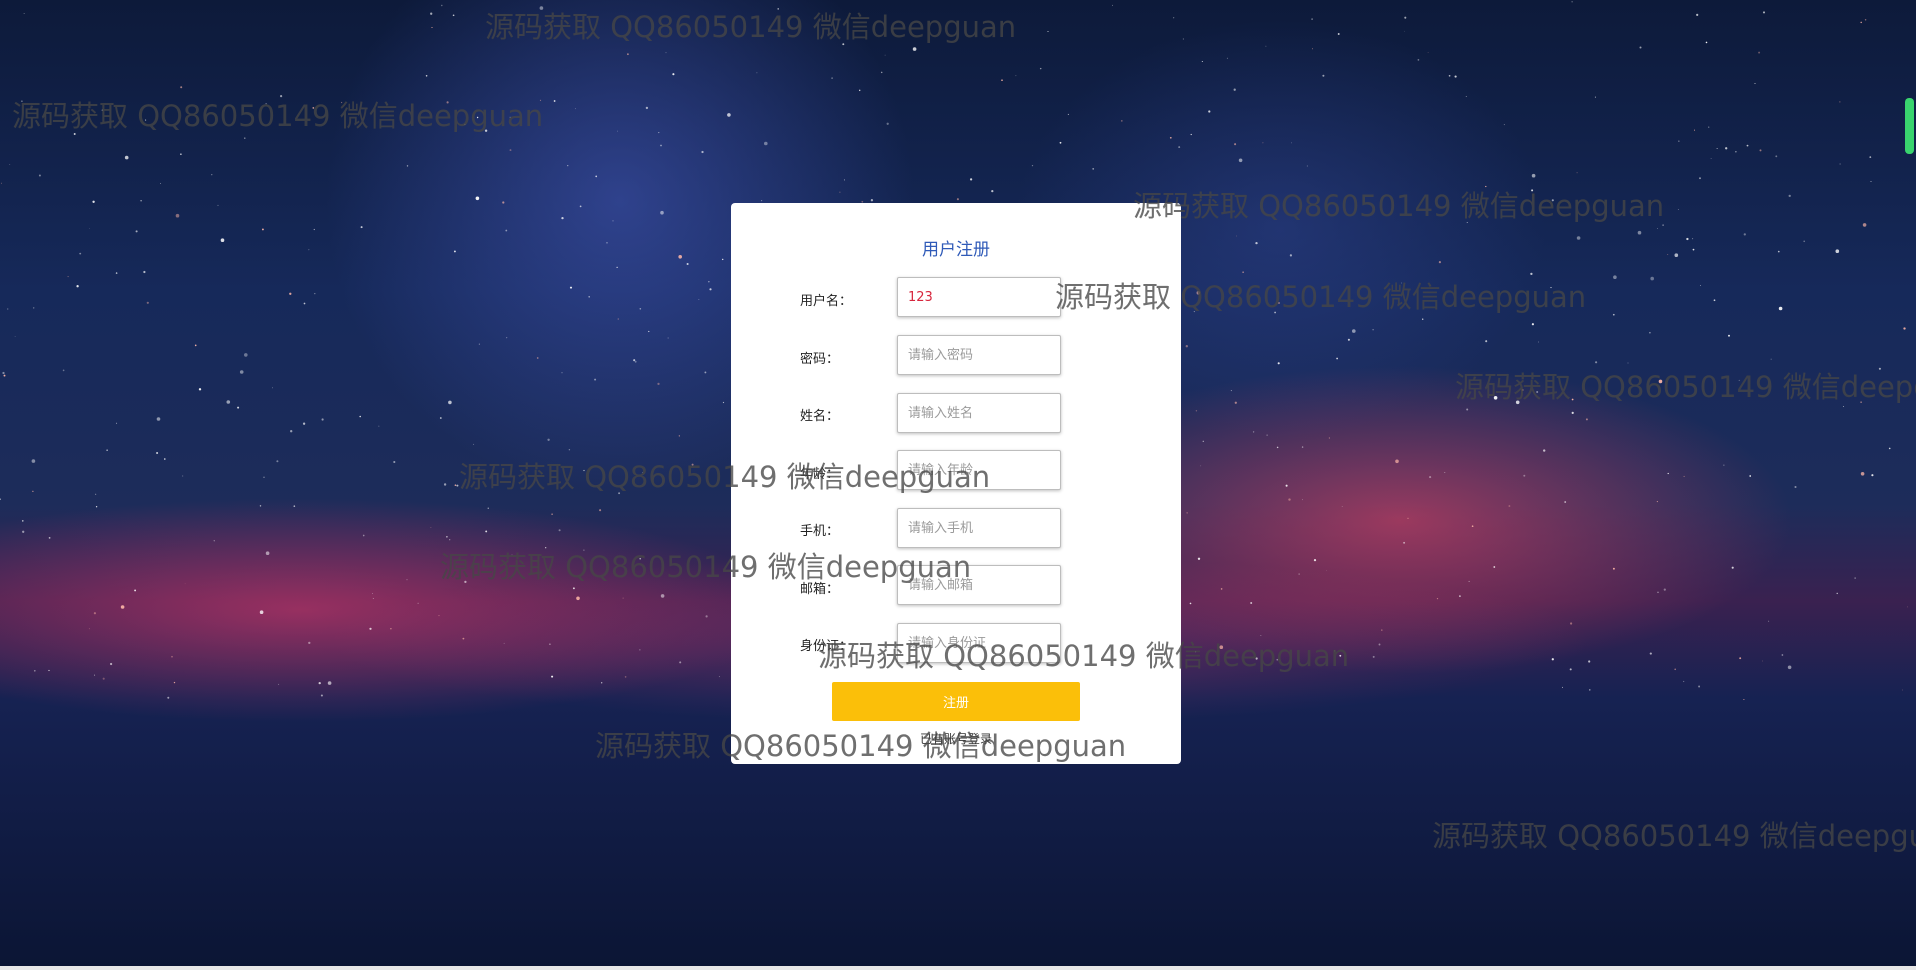 The height and width of the screenshot is (970, 1916). Describe the element at coordinates (820, 474) in the screenshot. I see `age-label: 年龄：` at that location.